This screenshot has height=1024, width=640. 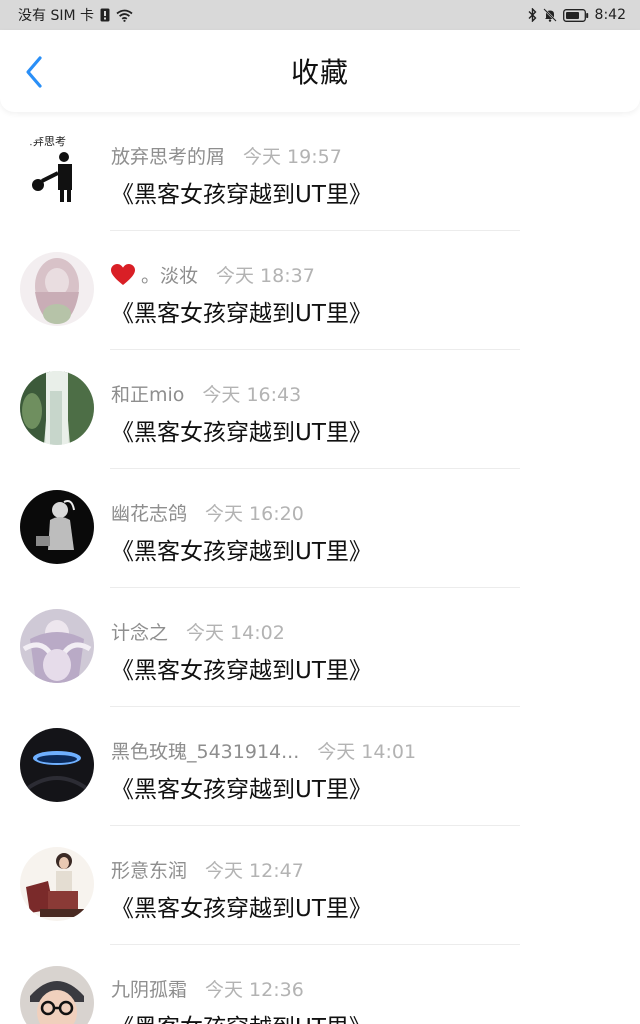 What do you see at coordinates (254, 871) in the screenshot?
I see `timestamp: 今天 12:47` at bounding box center [254, 871].